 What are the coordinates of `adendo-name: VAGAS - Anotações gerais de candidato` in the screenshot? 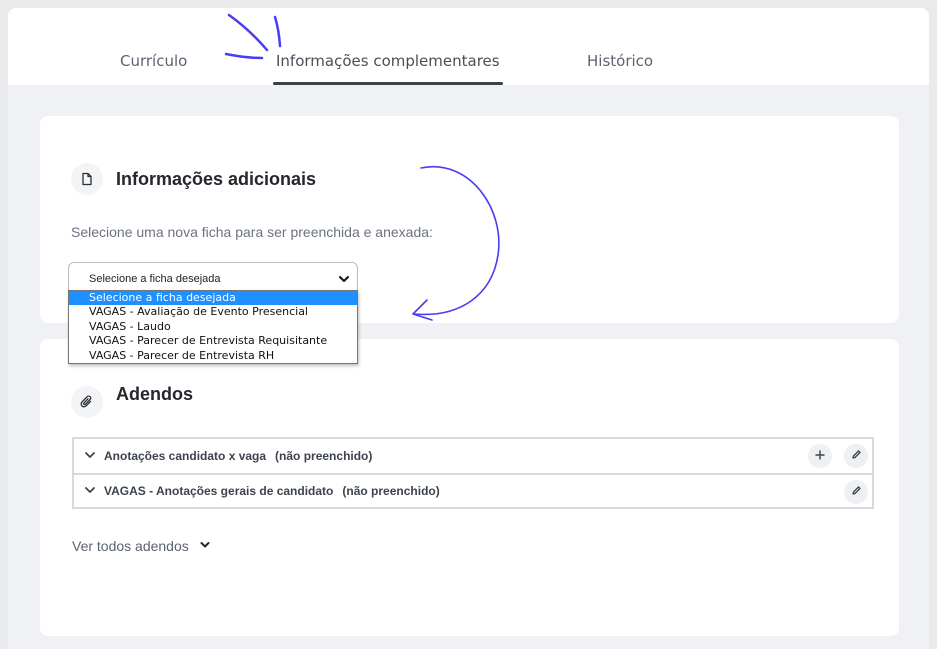 It's located at (219, 491).